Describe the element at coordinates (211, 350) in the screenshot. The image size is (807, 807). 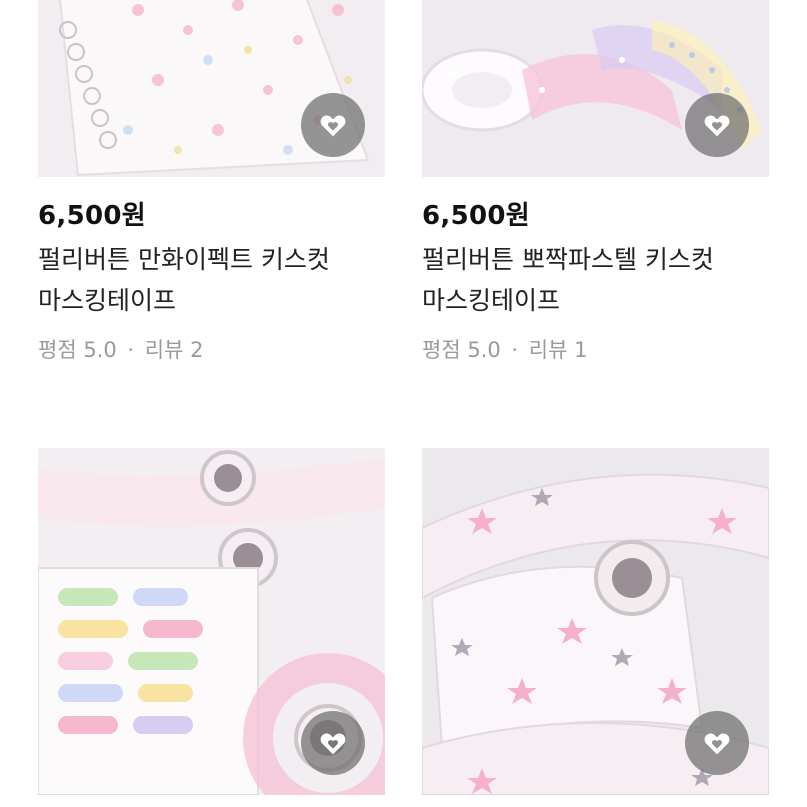
I see `product-rating-meta: 평점 5.0 · 리뷰 2` at that location.